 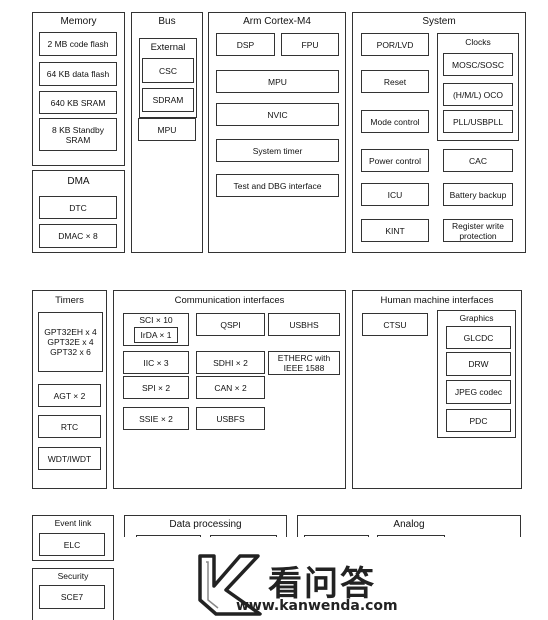 What do you see at coordinates (395, 121) in the screenshot?
I see `mode-control-block: Mode control` at bounding box center [395, 121].